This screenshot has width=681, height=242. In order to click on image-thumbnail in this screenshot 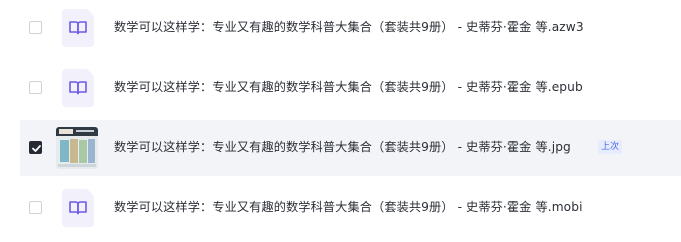, I will do `click(77, 148)`.